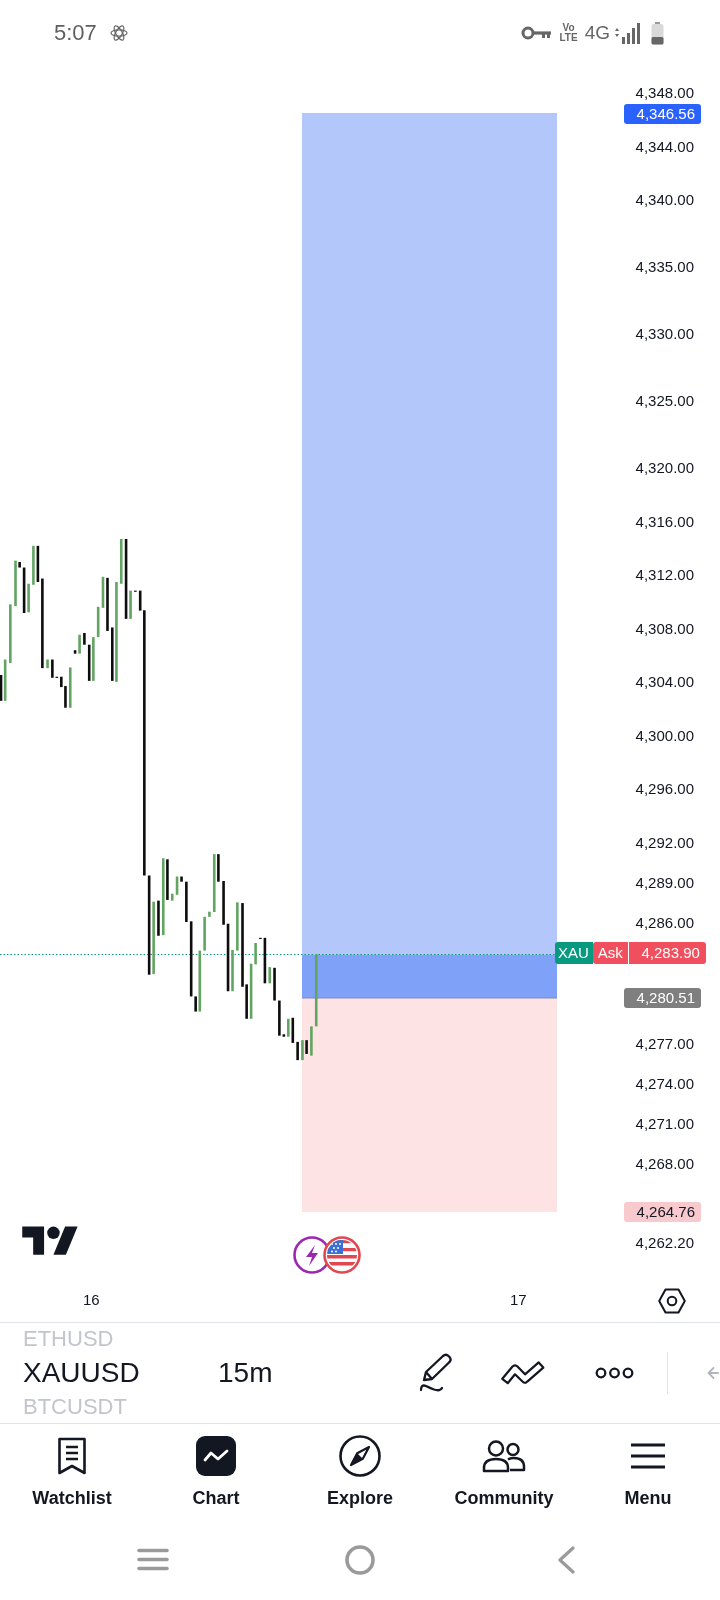 The image size is (720, 1600). I want to click on key-icon, so click(536, 33).